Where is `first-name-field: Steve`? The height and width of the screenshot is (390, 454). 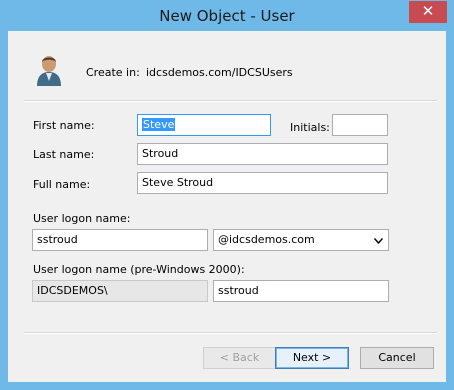 first-name-field: Steve is located at coordinates (204, 125).